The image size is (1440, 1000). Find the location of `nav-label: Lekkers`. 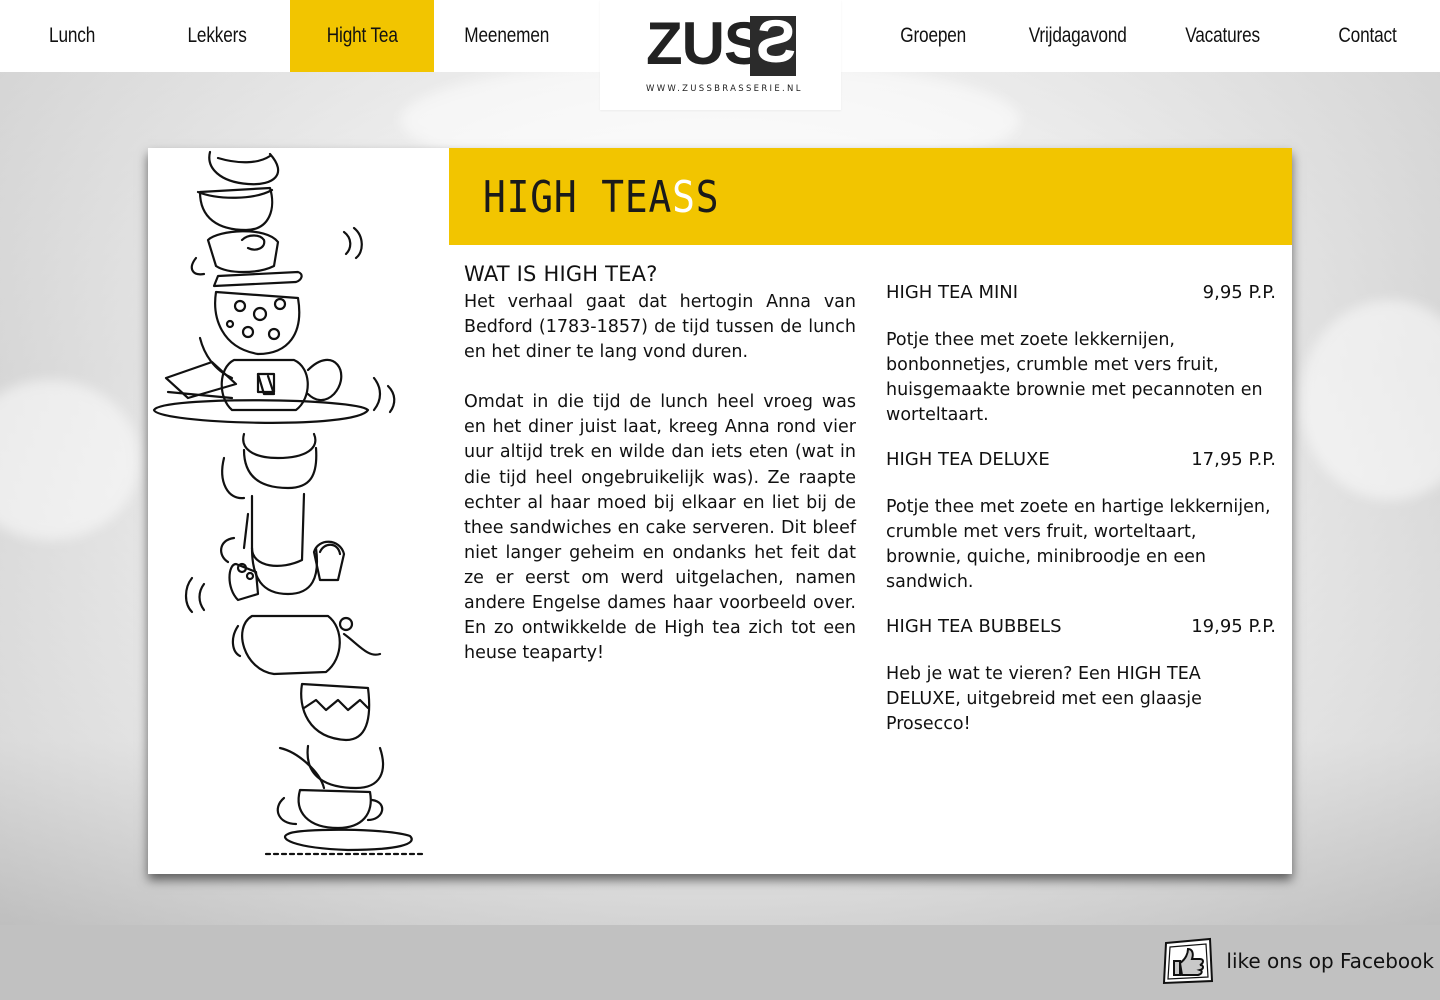

nav-label: Lekkers is located at coordinates (217, 35).